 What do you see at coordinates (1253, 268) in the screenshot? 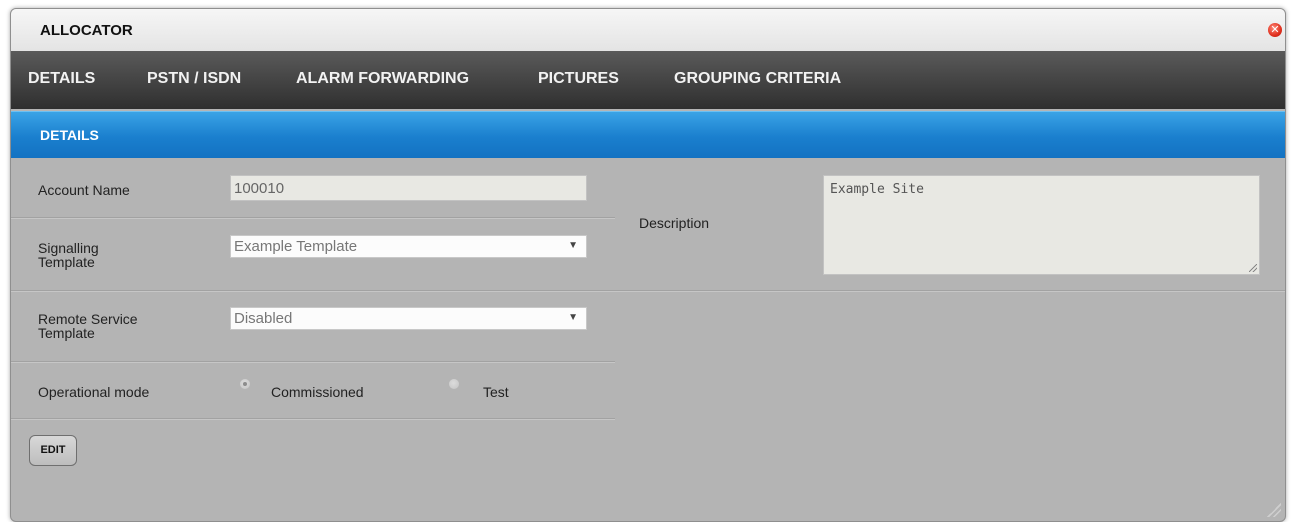
I see `resize-grip-icon` at bounding box center [1253, 268].